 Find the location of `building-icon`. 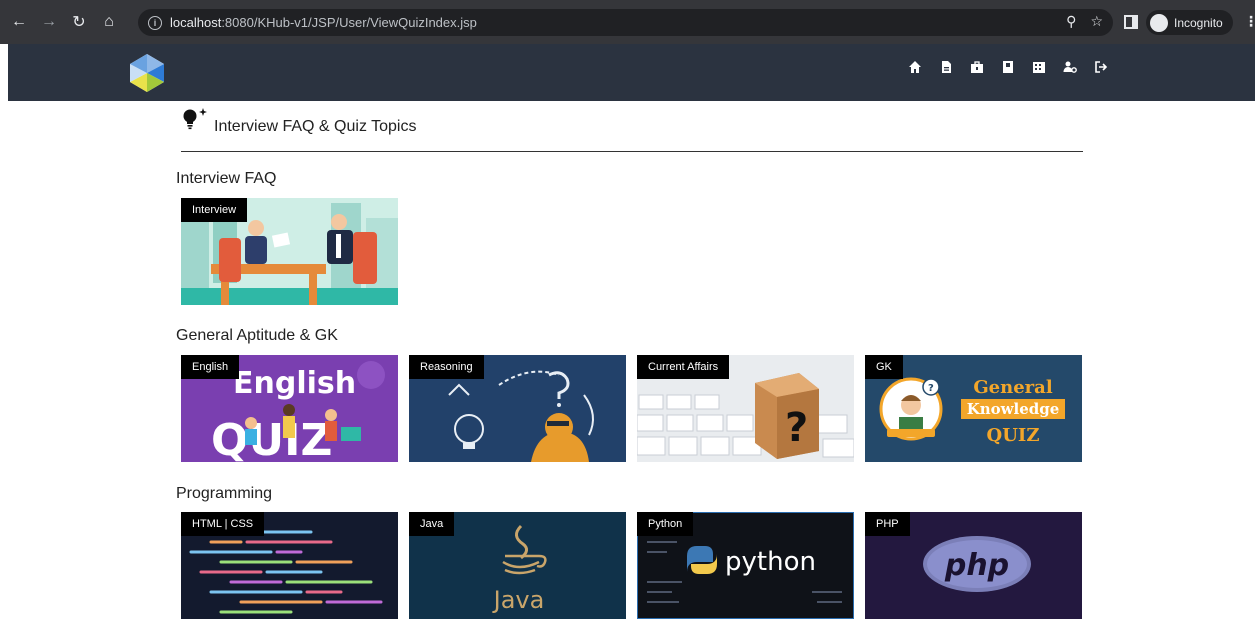

building-icon is located at coordinates (1039, 67).